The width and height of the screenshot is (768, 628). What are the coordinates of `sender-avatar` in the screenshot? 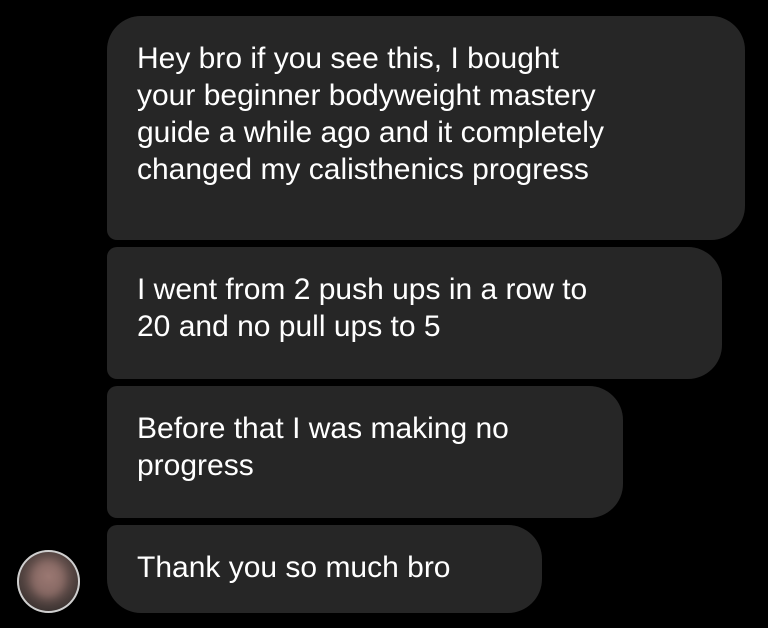 It's located at (48, 581).